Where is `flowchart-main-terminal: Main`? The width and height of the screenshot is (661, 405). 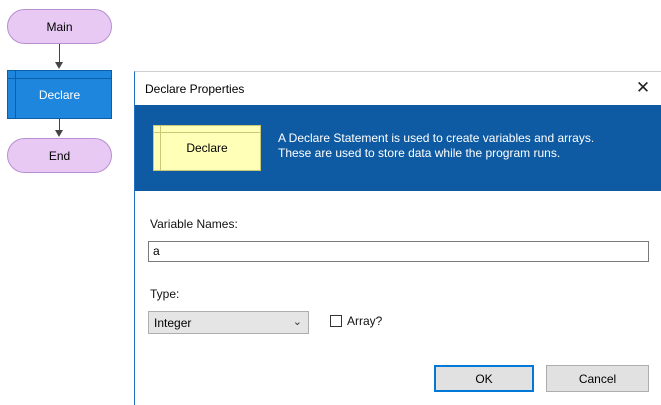
flowchart-main-terminal: Main is located at coordinates (59, 26).